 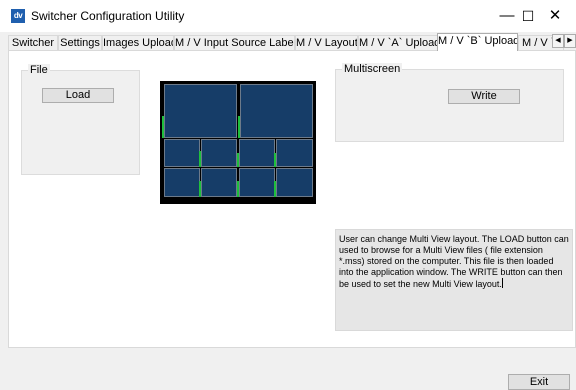 What do you see at coordinates (326, 42) in the screenshot?
I see `tab-mv-layout: M / V Layout` at bounding box center [326, 42].